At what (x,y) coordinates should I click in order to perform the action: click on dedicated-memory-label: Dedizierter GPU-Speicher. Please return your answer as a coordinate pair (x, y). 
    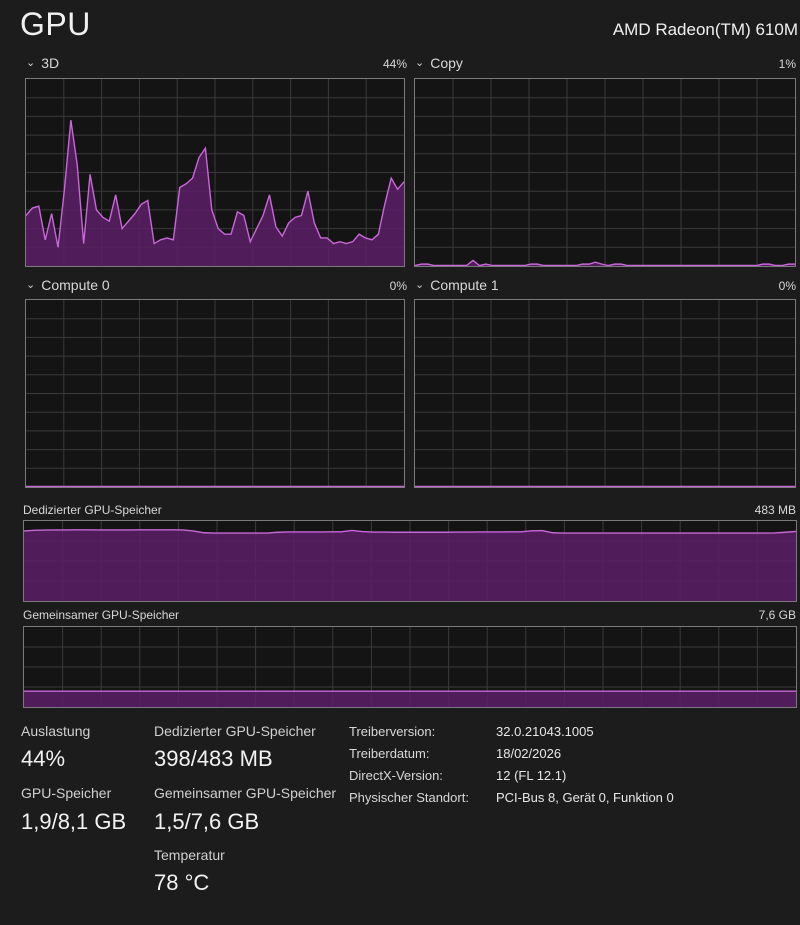
    Looking at the image, I should click on (92, 510).